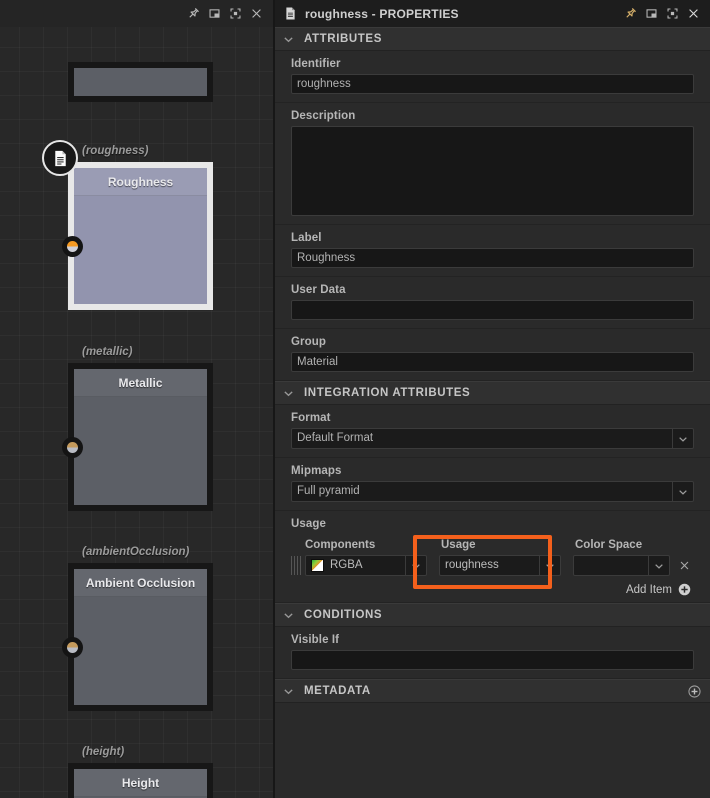 This screenshot has height=798, width=710. I want to click on drag-handle-icon, so click(296, 565).